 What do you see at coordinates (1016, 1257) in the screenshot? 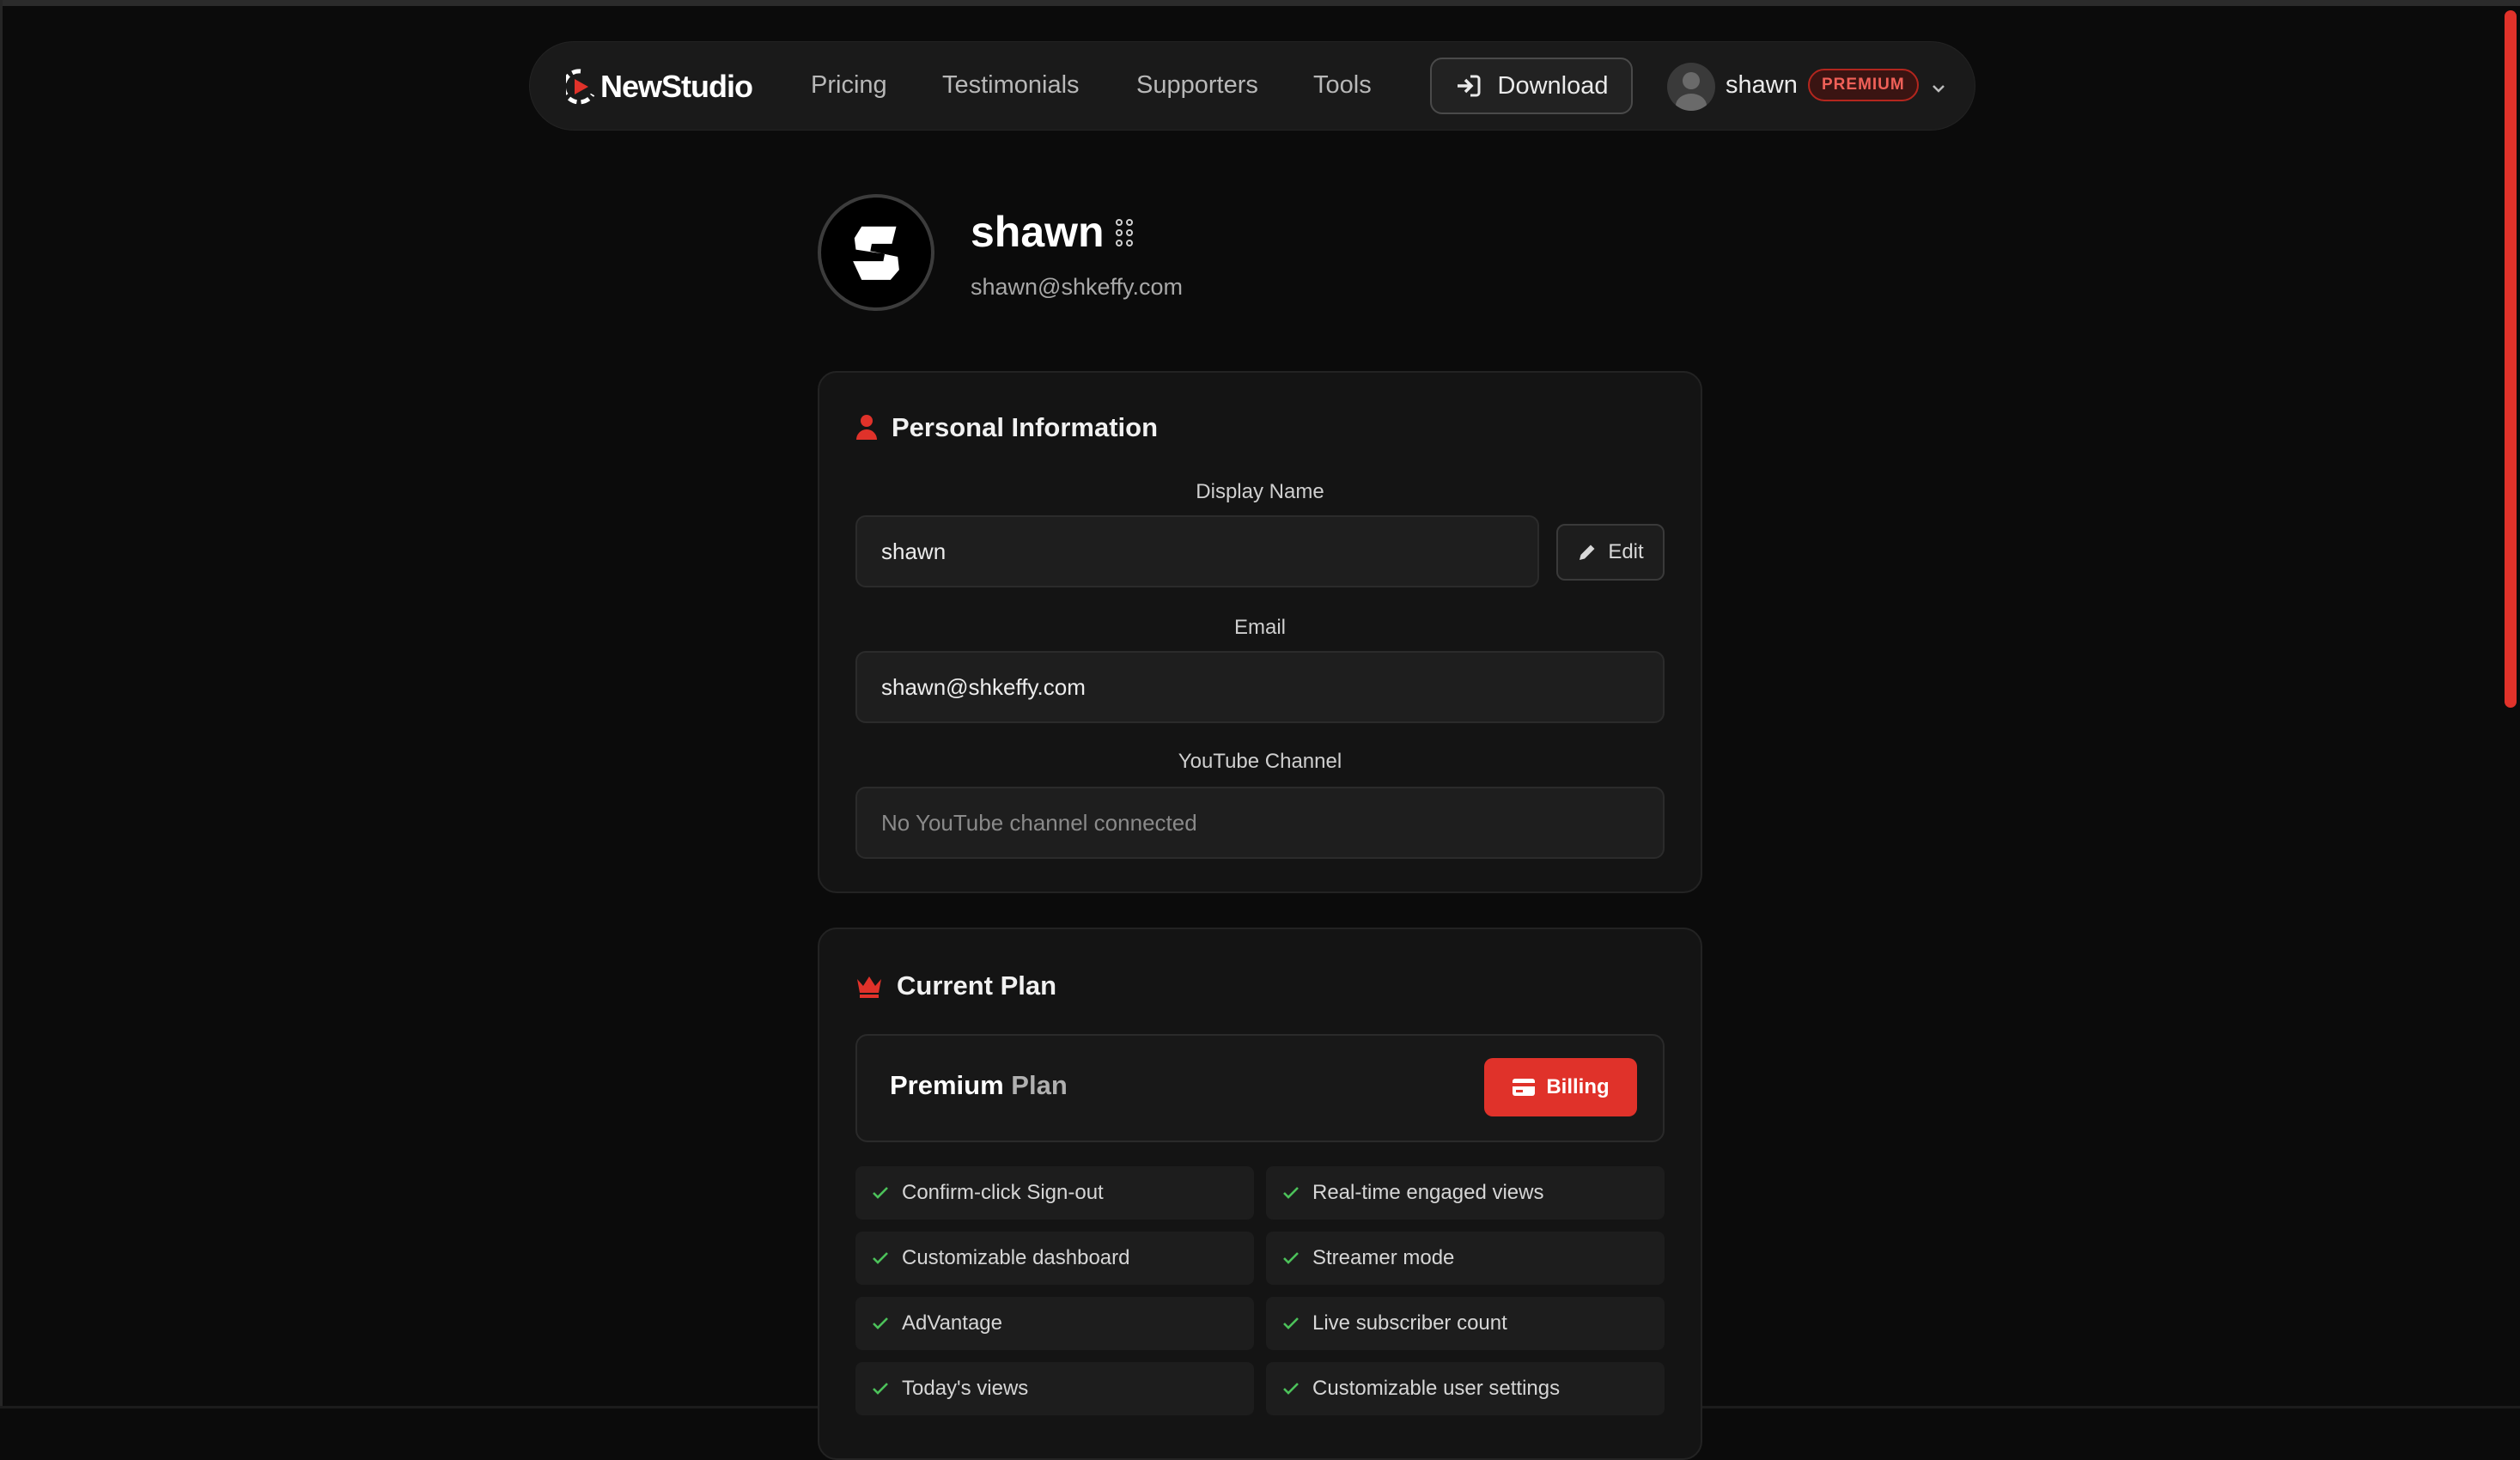
I see `feature-label: Customizable dashboard` at bounding box center [1016, 1257].